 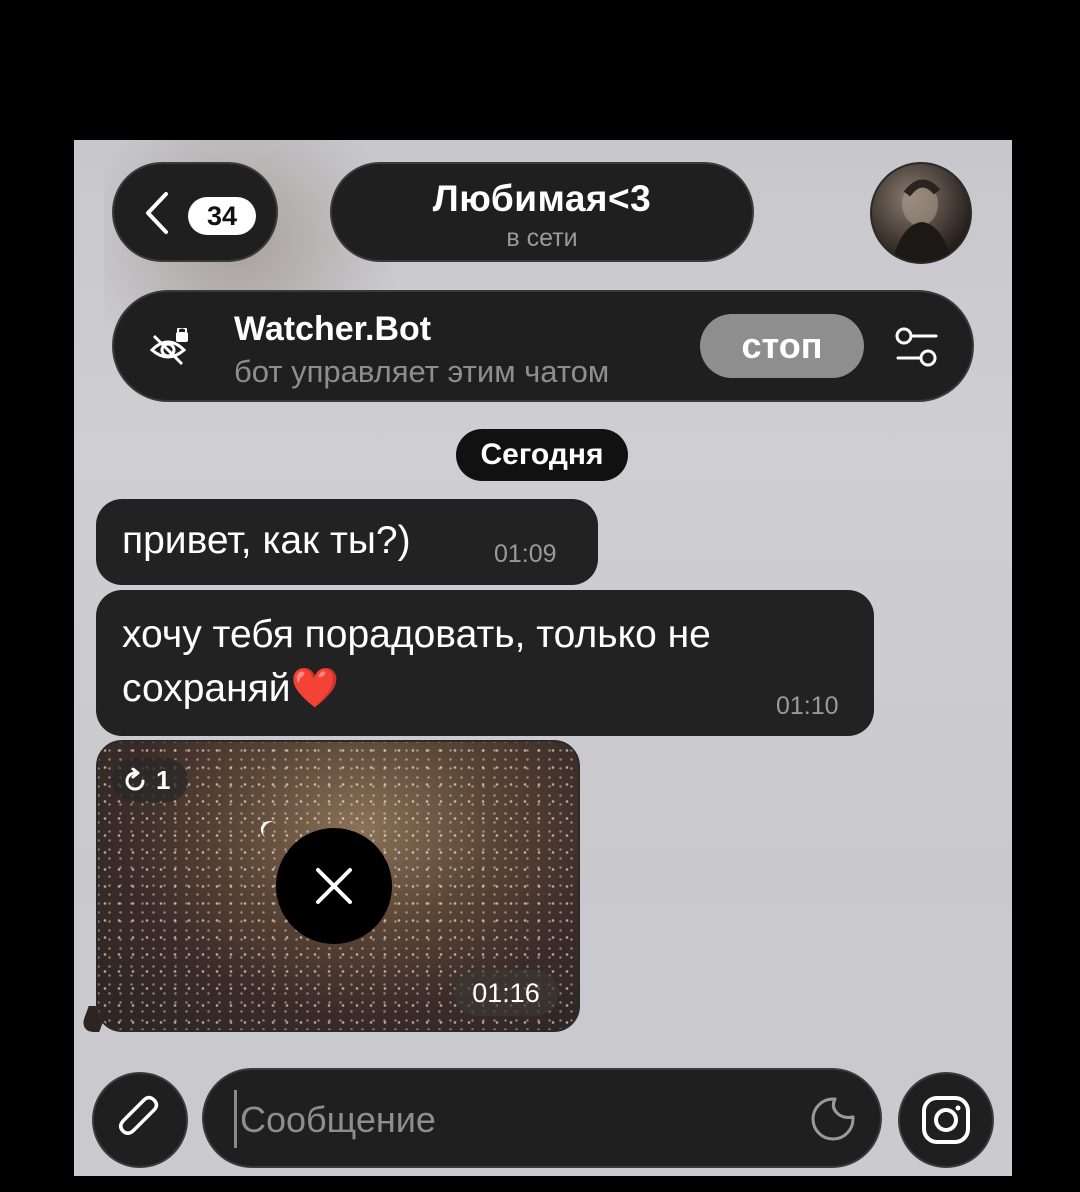 I want to click on message-time: 01:10, so click(x=807, y=706).